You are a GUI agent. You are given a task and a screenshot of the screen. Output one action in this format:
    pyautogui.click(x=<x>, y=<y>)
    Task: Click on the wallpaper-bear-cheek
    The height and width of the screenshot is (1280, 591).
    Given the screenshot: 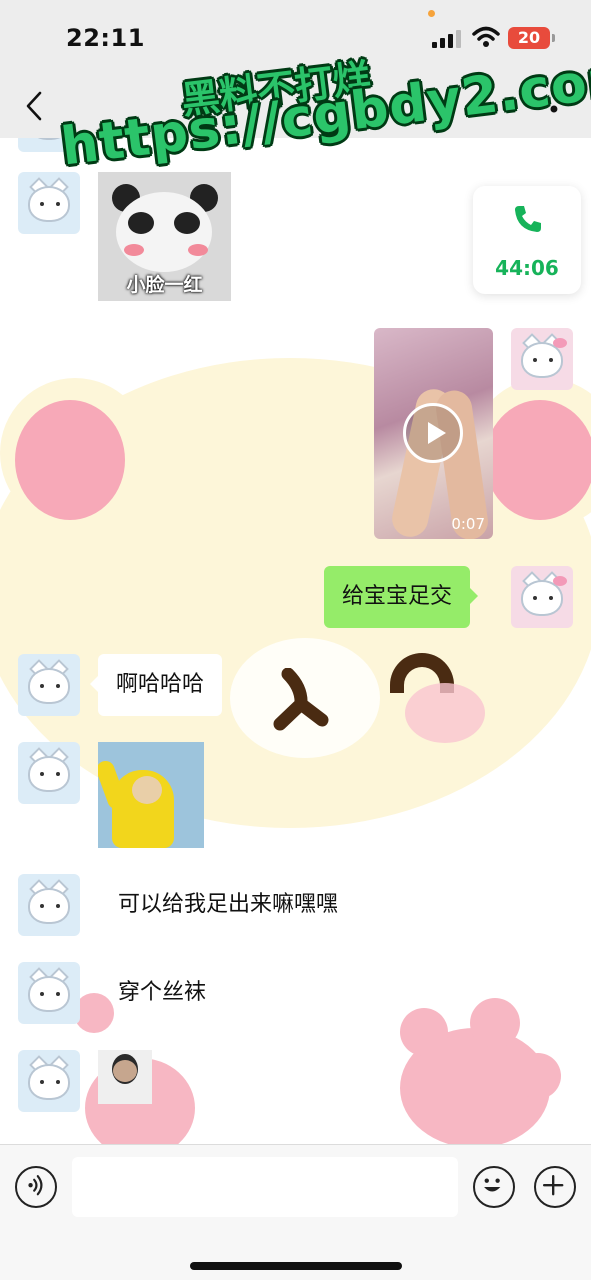 What is the action you would take?
    pyautogui.click(x=445, y=713)
    